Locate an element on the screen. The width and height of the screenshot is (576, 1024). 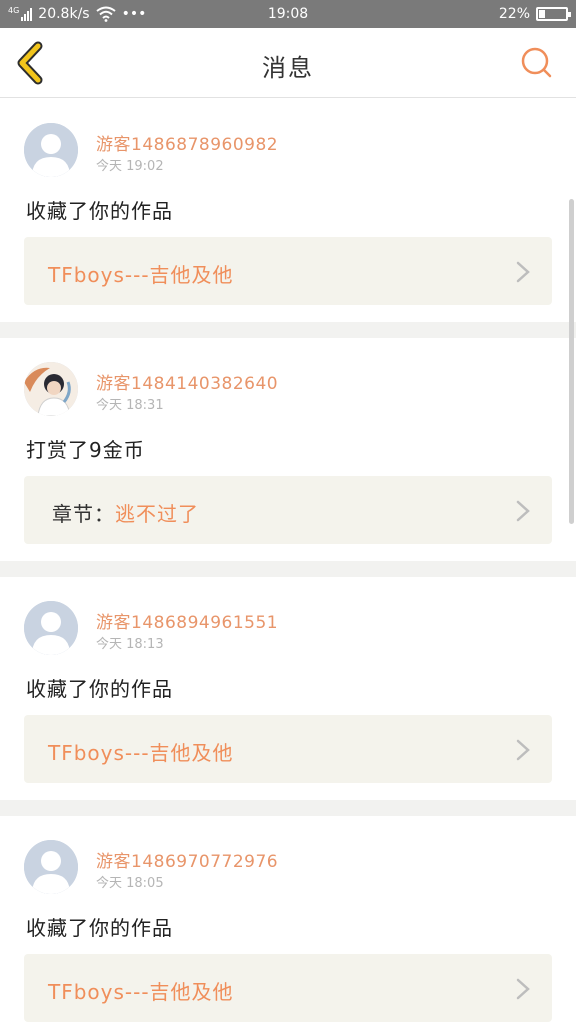
user-photo-avatar is located at coordinates (51, 389).